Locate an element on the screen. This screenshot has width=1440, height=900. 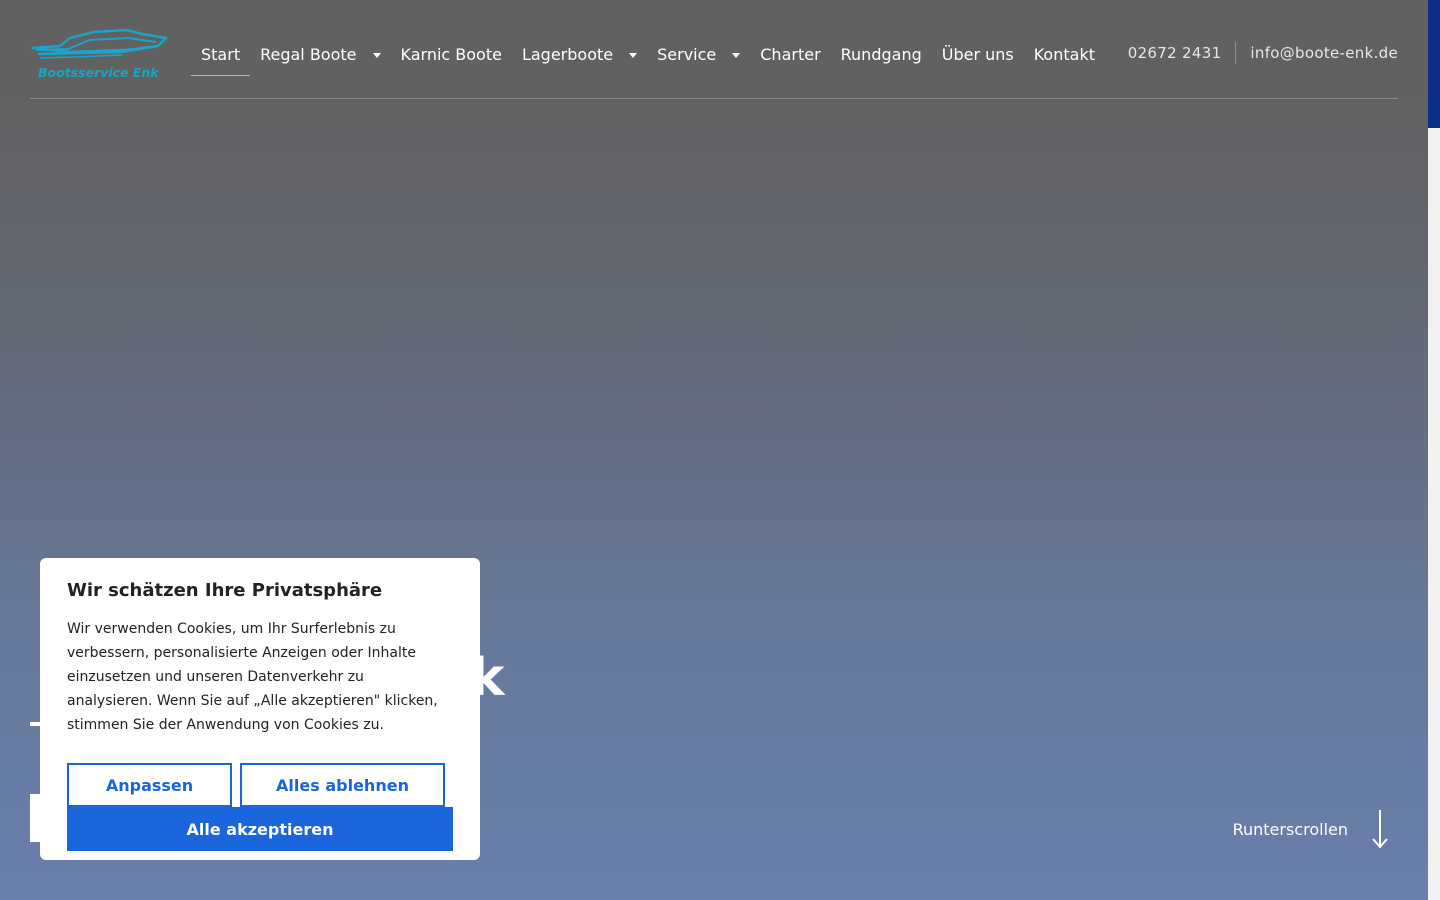
nav-item-ueber-uns: Über uns is located at coordinates (978, 55).